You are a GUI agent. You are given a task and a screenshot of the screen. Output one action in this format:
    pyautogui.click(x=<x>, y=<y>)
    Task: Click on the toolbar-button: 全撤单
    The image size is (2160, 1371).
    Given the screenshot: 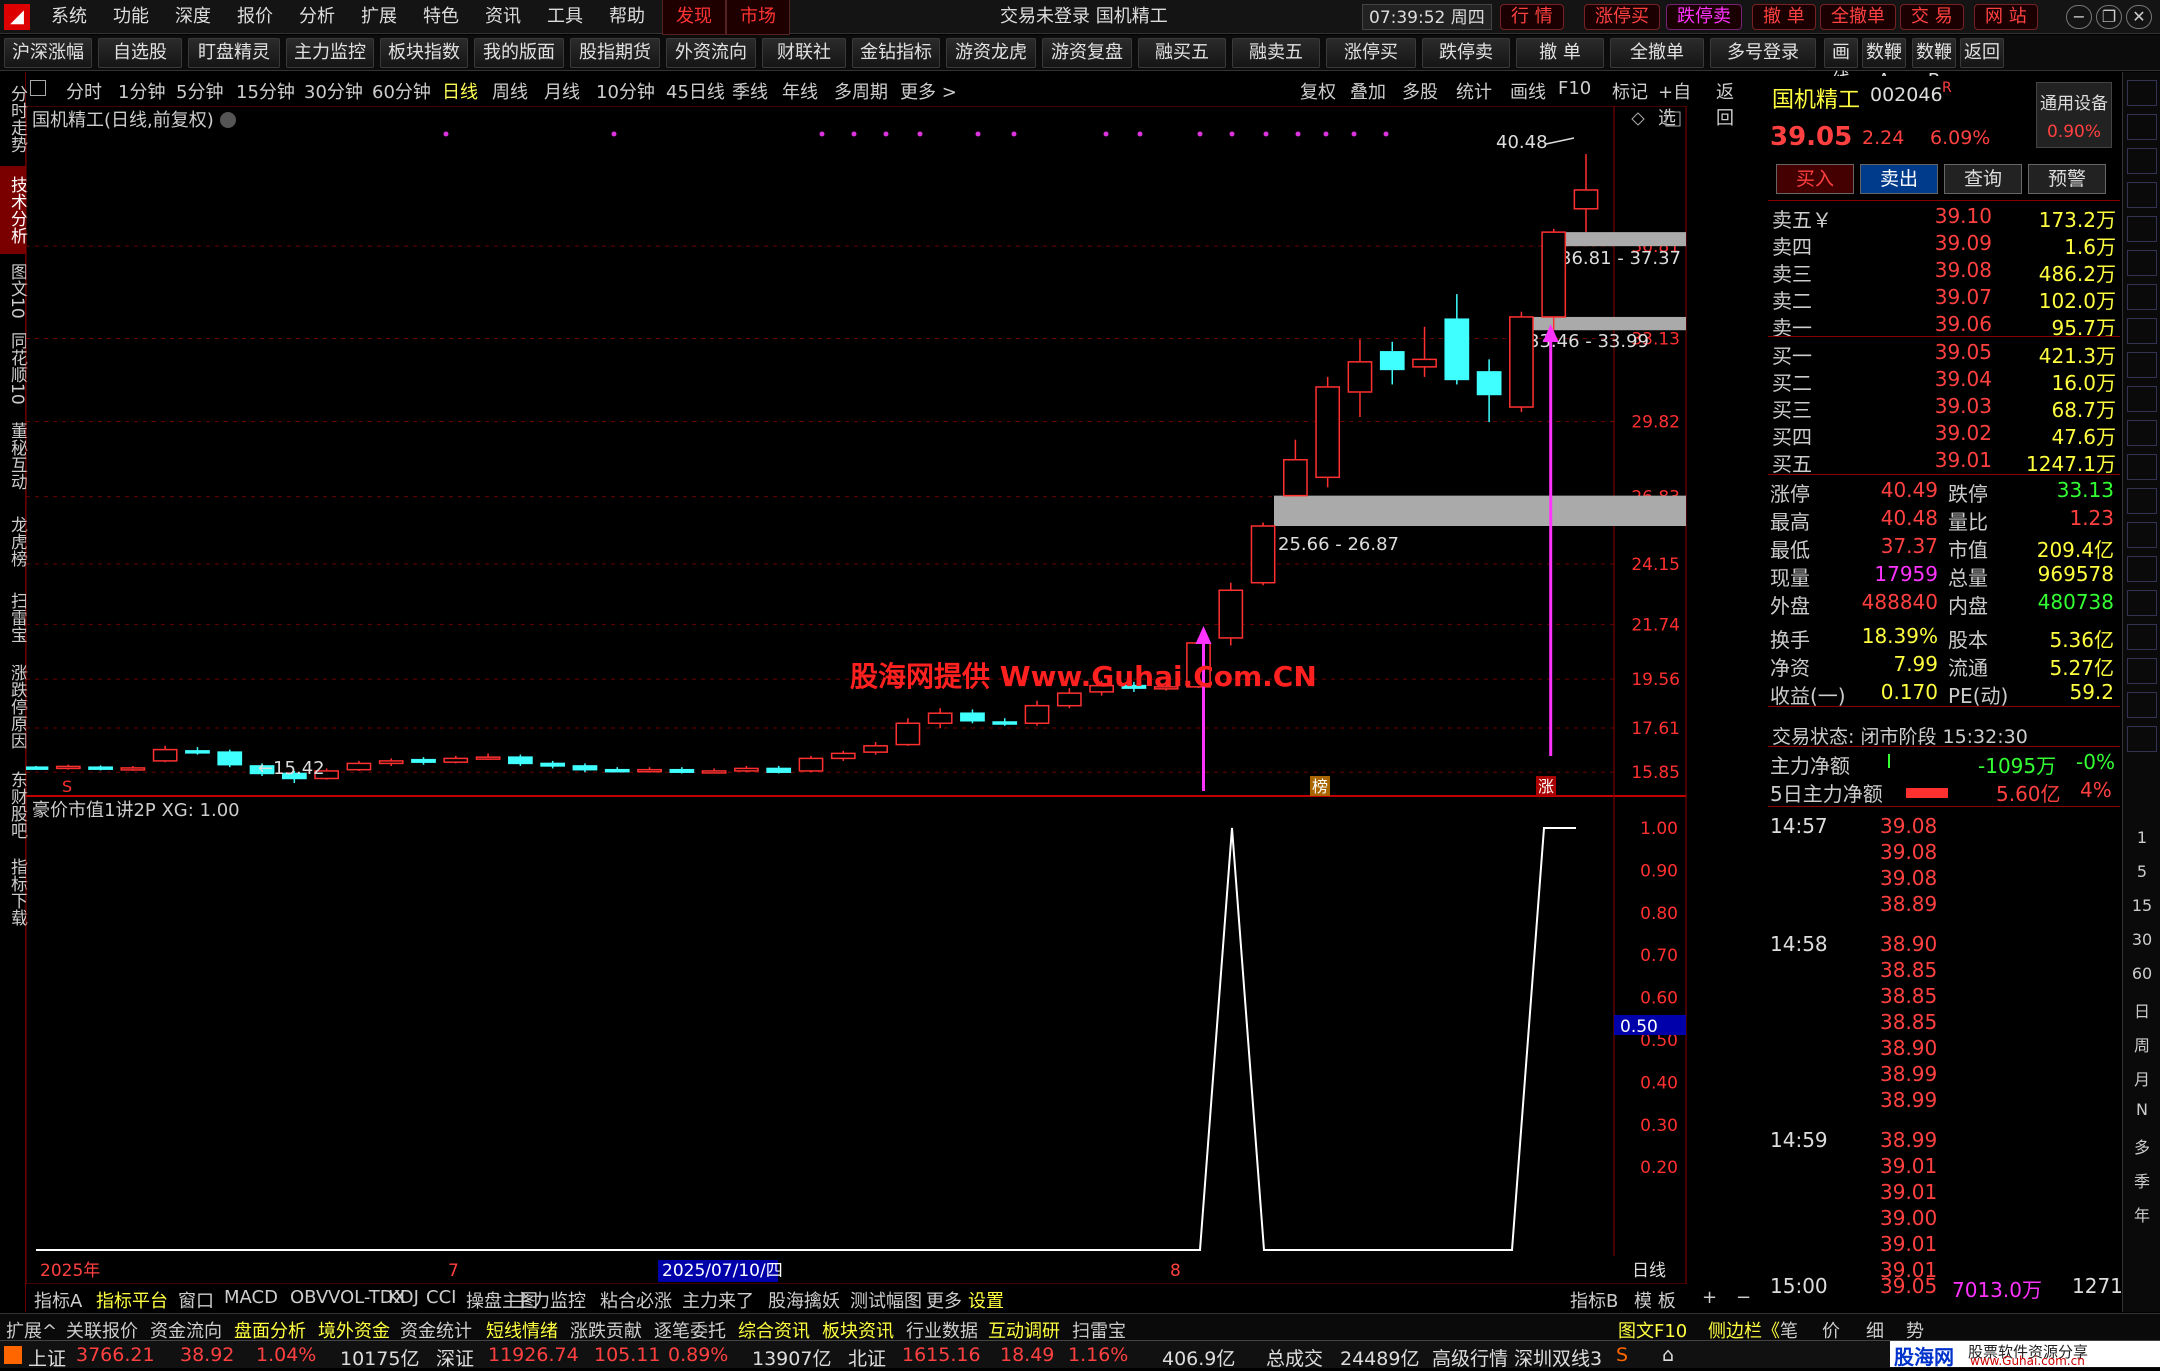 What is the action you would take?
    pyautogui.click(x=1657, y=53)
    